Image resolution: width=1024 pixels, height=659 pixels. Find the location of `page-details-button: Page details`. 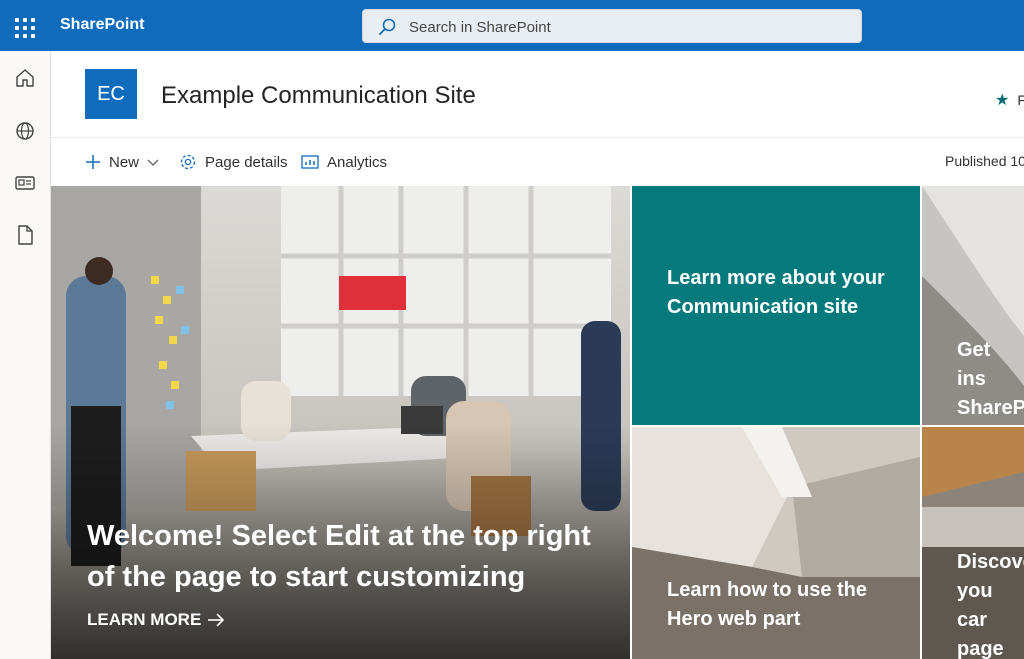

page-details-button: Page details is located at coordinates (233, 162).